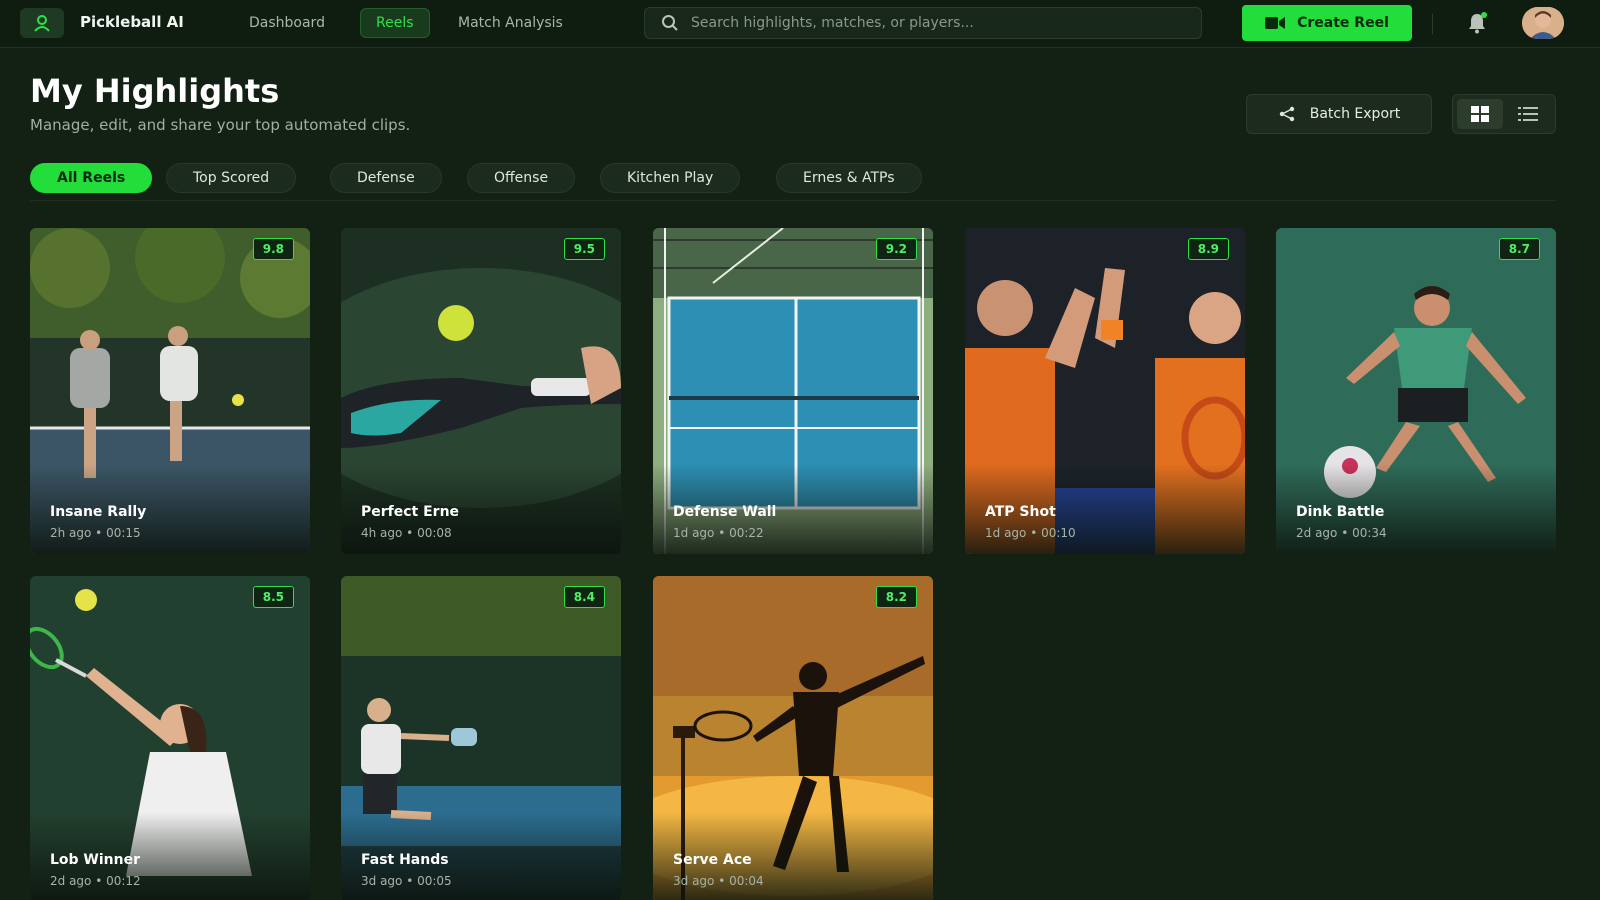 The height and width of the screenshot is (900, 1600). What do you see at coordinates (132, 22) in the screenshot?
I see `app-name: Pickleball AI` at bounding box center [132, 22].